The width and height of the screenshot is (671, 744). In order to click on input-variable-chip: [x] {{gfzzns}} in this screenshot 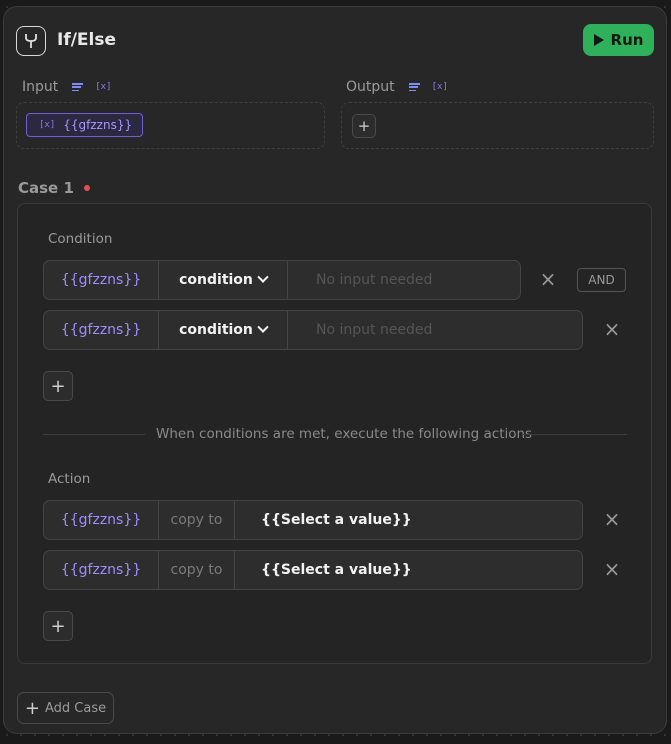, I will do `click(85, 125)`.